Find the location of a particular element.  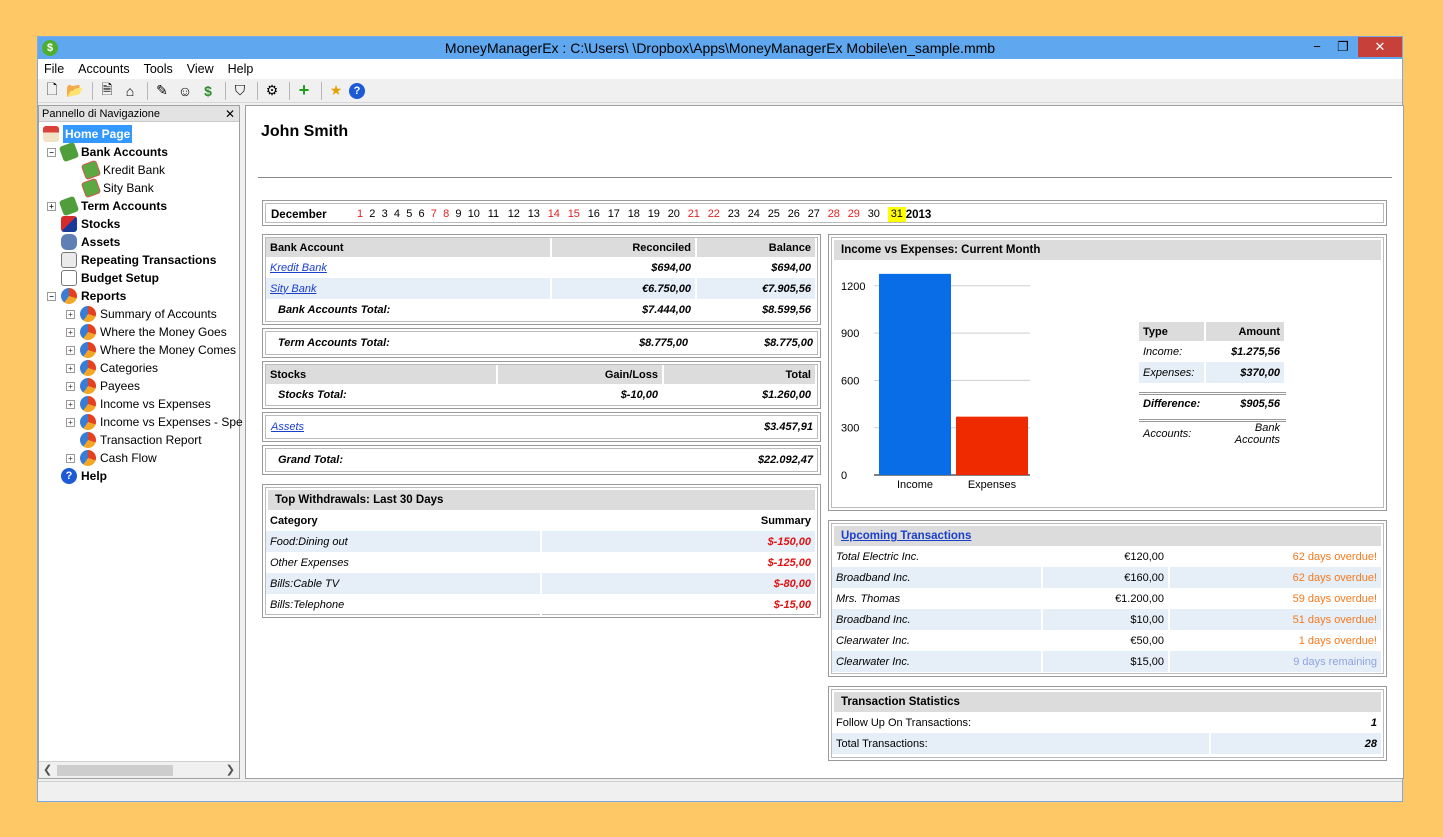

withdrawal-category: Bills:Telephone is located at coordinates (404, 604).